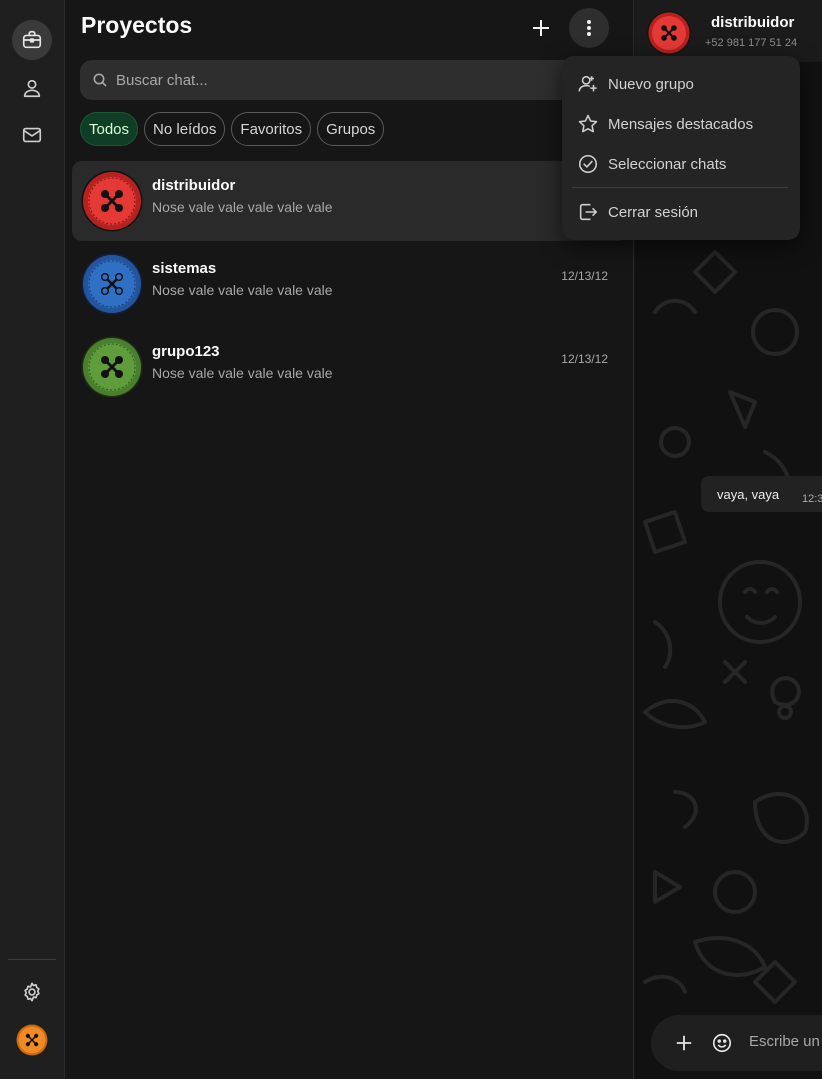 This screenshot has height=1079, width=822. Describe the element at coordinates (653, 212) in the screenshot. I see `menu-item-label: Cerrar sesión` at that location.